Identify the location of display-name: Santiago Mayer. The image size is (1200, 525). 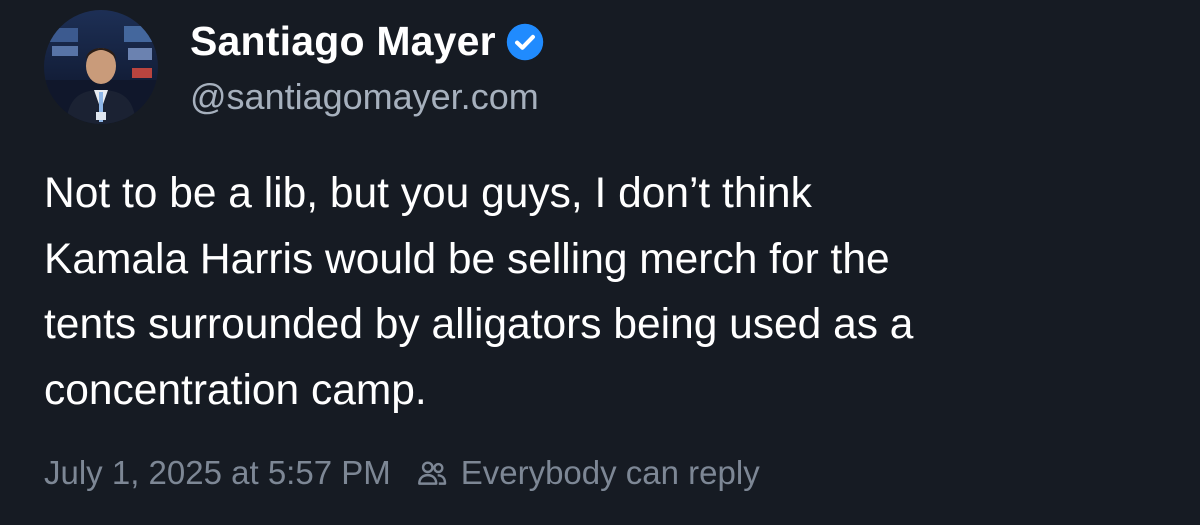
(343, 41).